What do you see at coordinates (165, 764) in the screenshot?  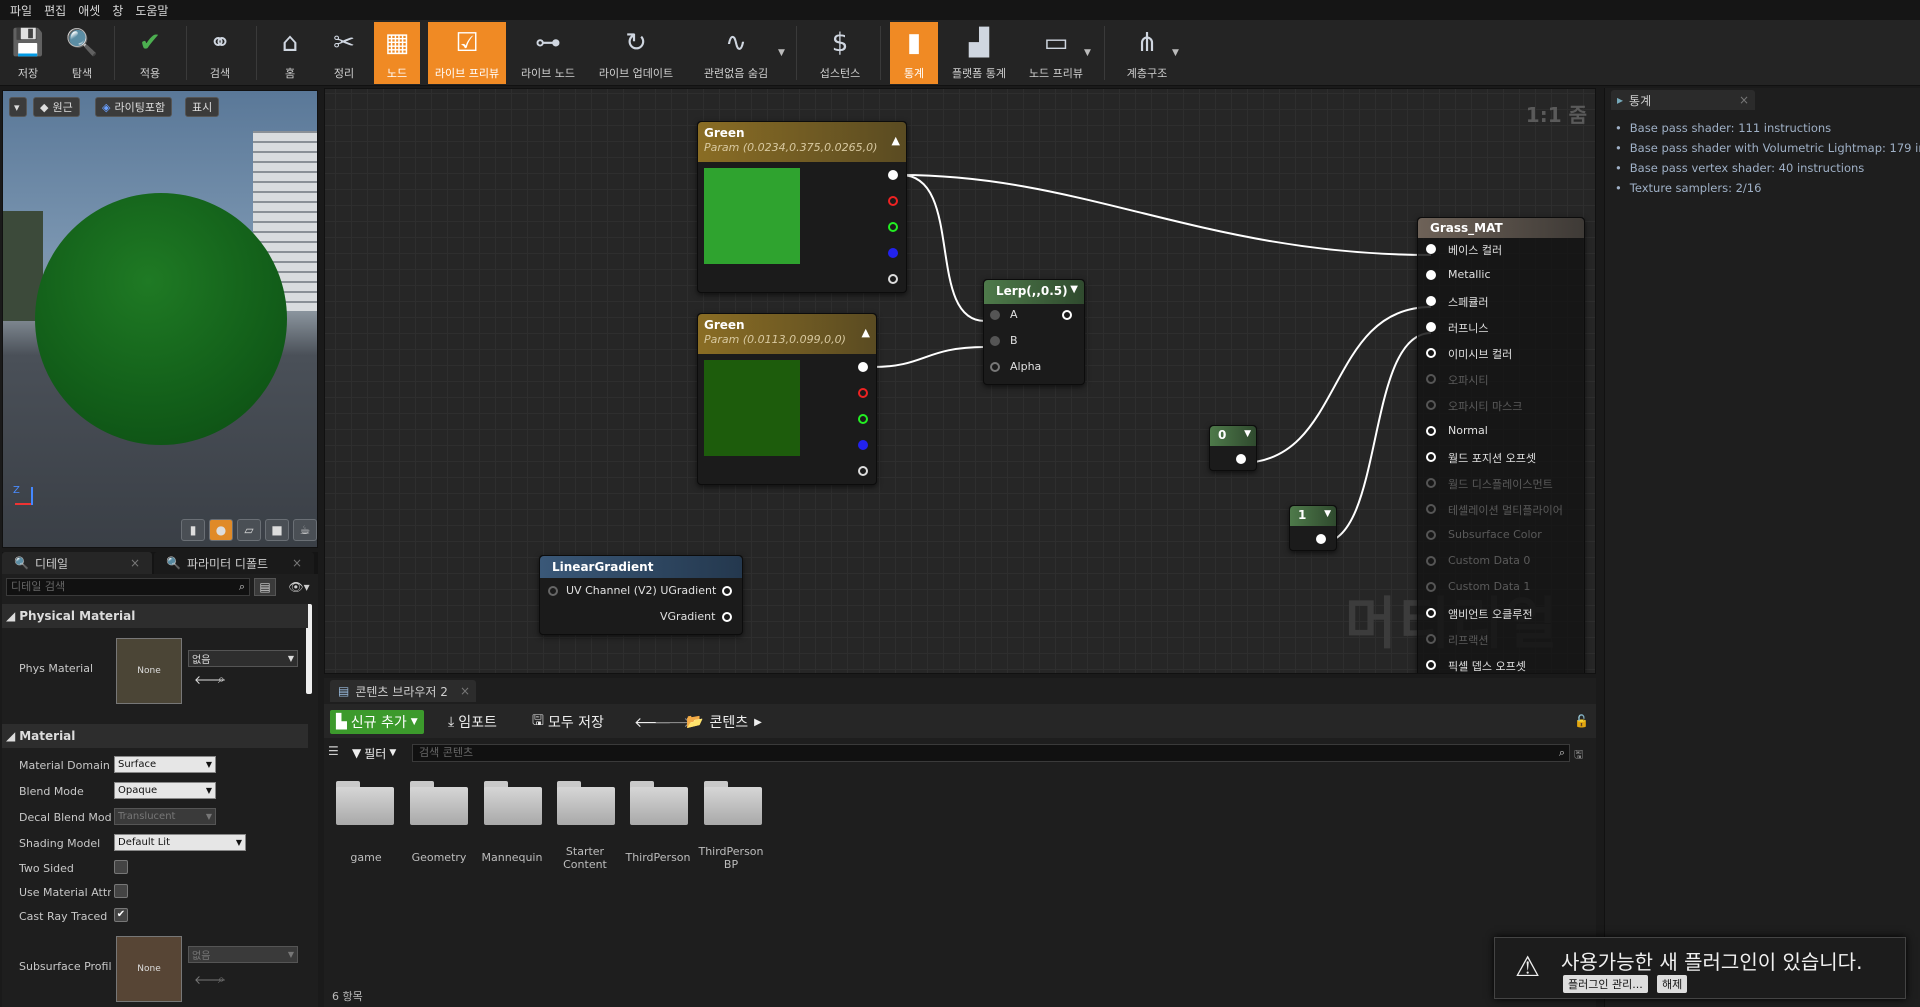 I see `material-domain-select: Surface` at bounding box center [165, 764].